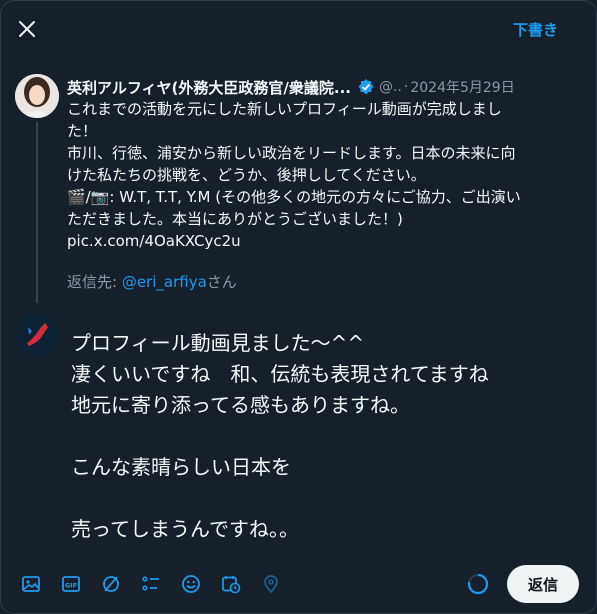 The image size is (597, 614). What do you see at coordinates (280, 374) in the screenshot?
I see `compose-line: 凄くいいですね 和、伝統も表現されてますね` at bounding box center [280, 374].